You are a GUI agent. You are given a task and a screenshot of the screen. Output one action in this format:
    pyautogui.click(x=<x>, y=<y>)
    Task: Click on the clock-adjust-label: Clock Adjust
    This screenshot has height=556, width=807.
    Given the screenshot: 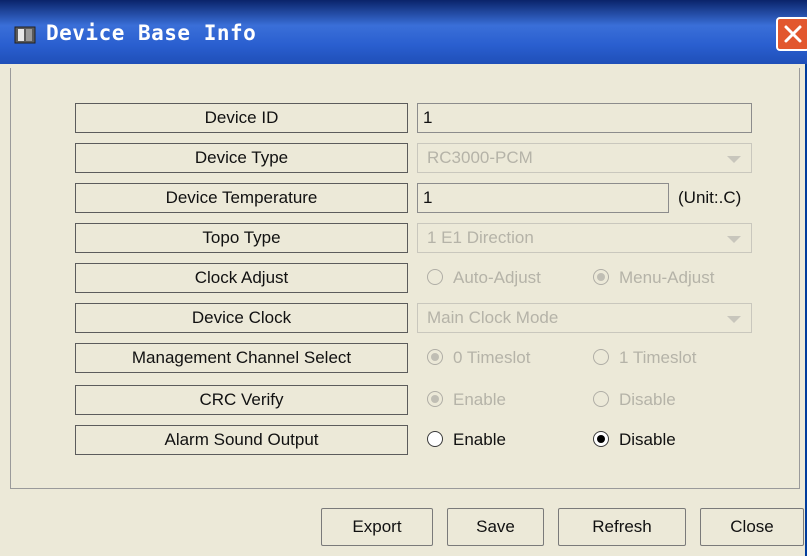 What is the action you would take?
    pyautogui.click(x=241, y=278)
    